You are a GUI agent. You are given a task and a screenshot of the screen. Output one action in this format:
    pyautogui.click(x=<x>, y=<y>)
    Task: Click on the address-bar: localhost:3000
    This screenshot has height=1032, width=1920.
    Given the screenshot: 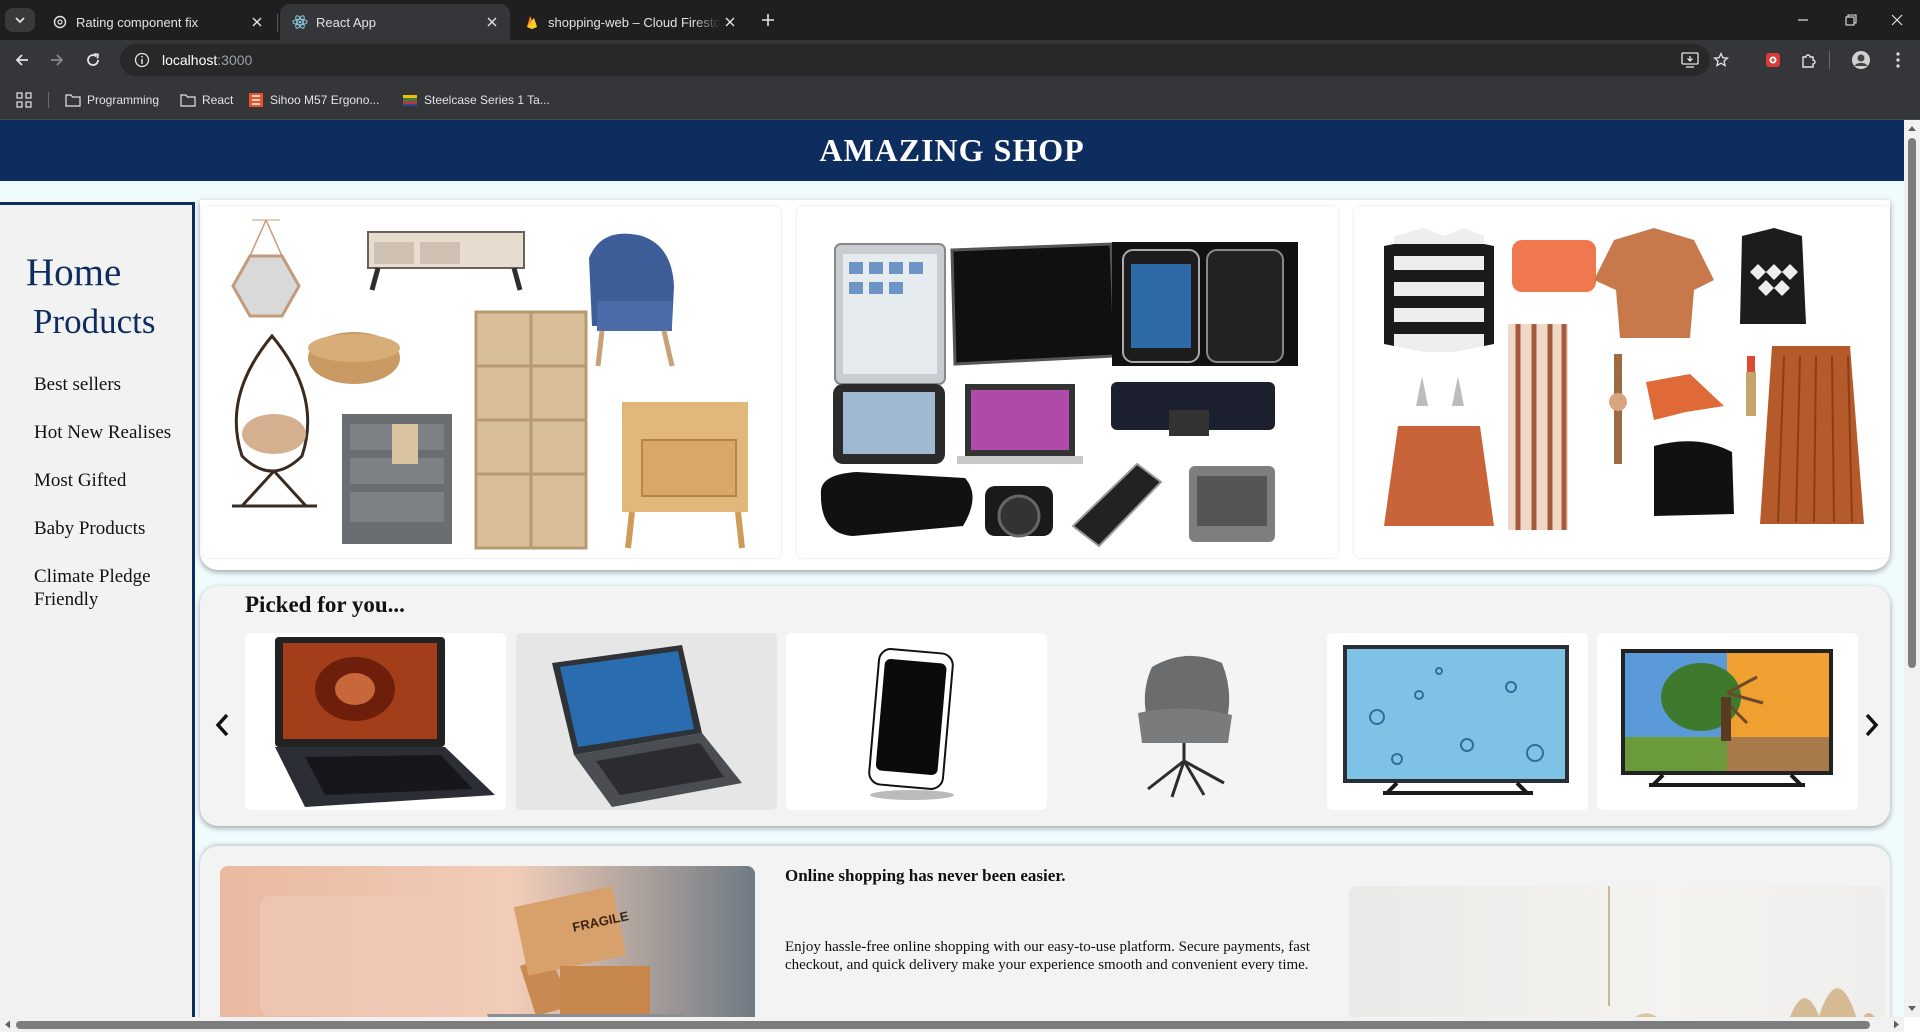 What is the action you would take?
    pyautogui.click(x=924, y=60)
    